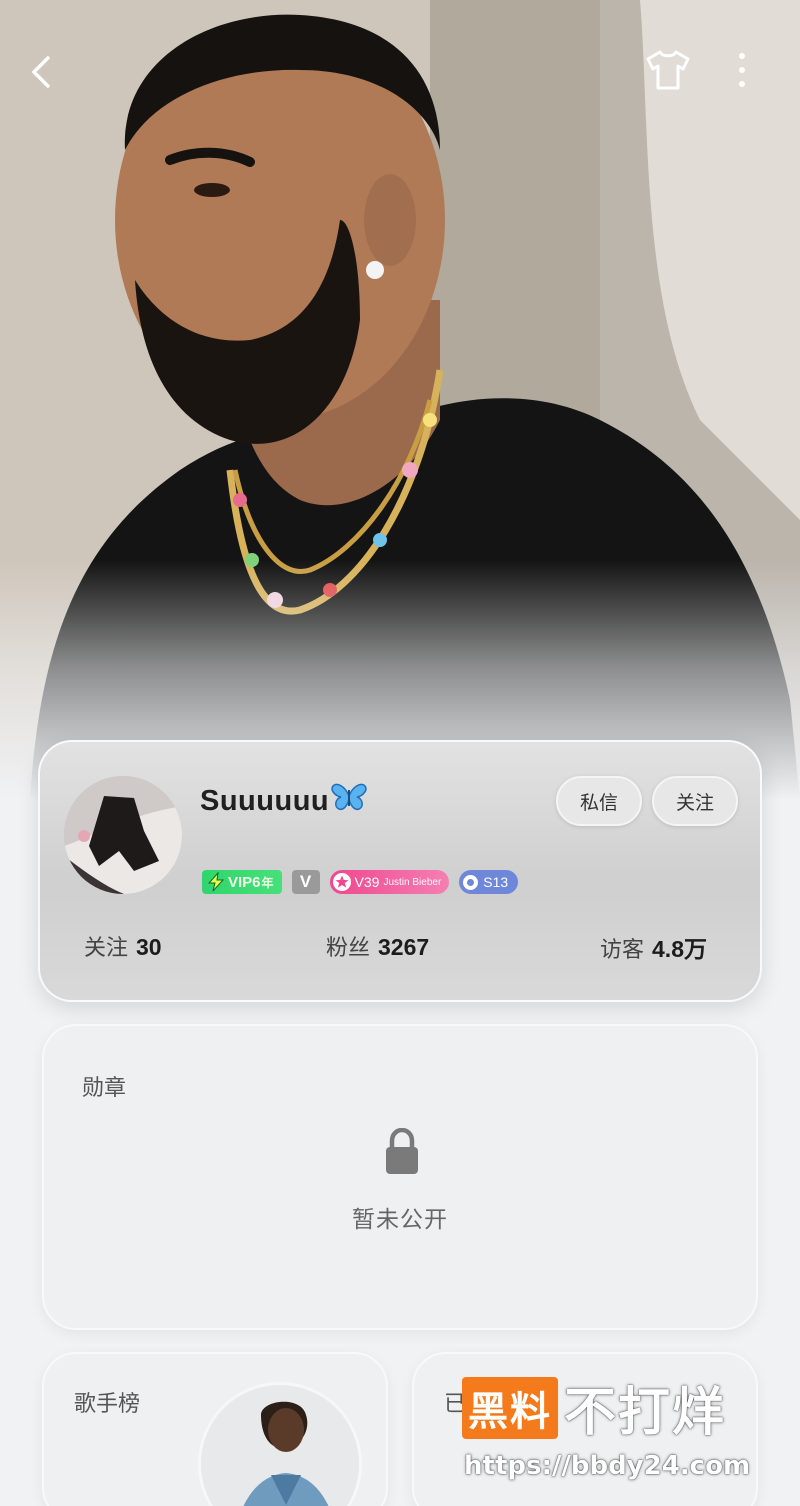  What do you see at coordinates (106, 947) in the screenshot?
I see `following-label: 关注` at bounding box center [106, 947].